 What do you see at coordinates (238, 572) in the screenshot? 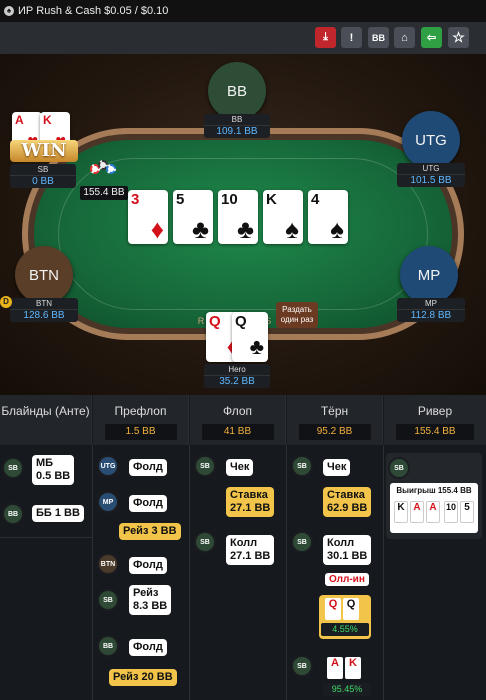
I see `column-flop: SB Чек Ставка 27.1 BB SB Колл 27.1 BB` at bounding box center [238, 572].